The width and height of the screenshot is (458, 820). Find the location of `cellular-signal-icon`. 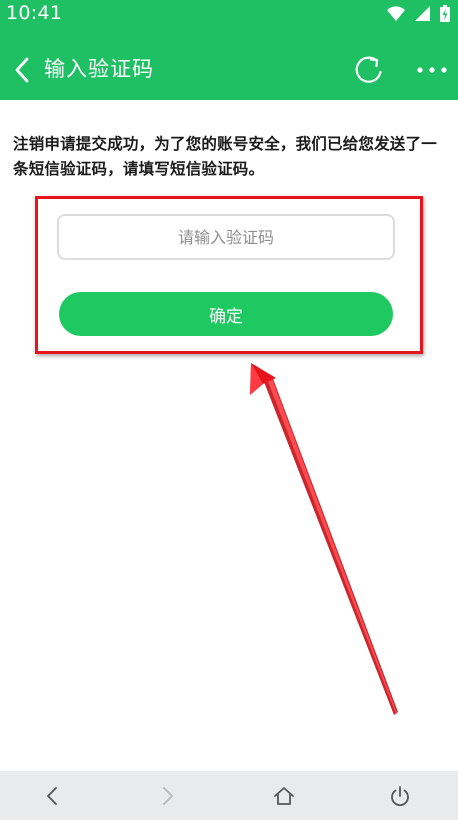

cellular-signal-icon is located at coordinates (422, 13).